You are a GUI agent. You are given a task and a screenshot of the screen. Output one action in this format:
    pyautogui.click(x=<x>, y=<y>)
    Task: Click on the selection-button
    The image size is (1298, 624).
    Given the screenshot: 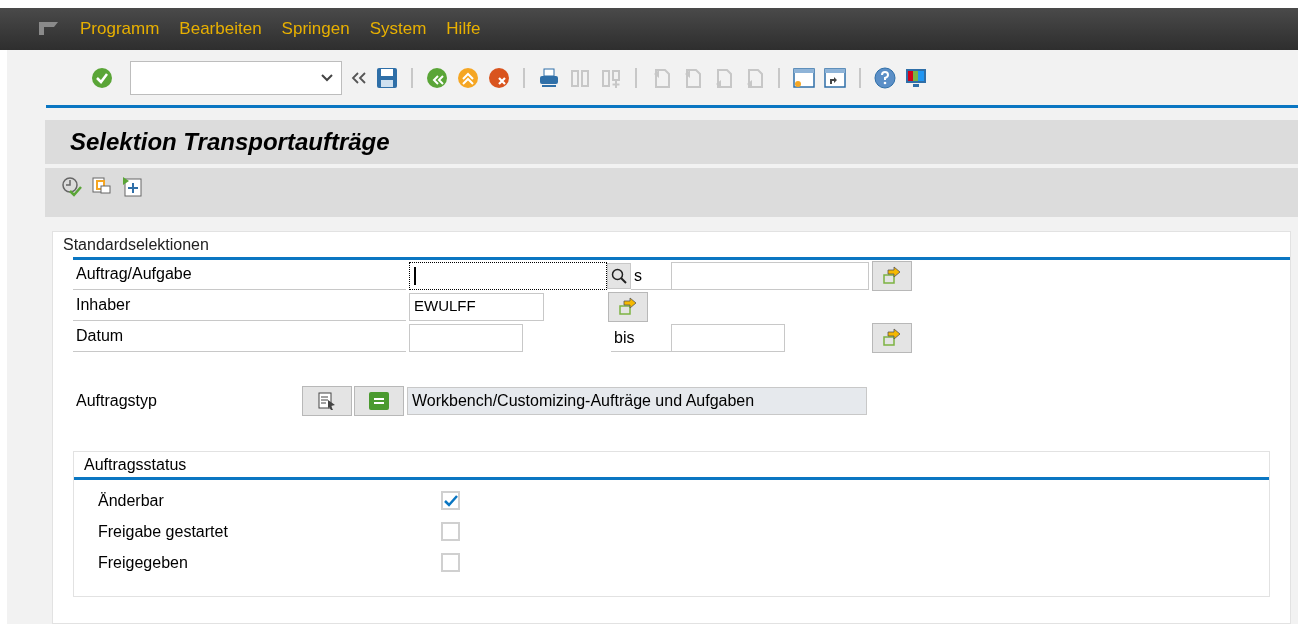 What is the action you would take?
    pyautogui.click(x=327, y=400)
    